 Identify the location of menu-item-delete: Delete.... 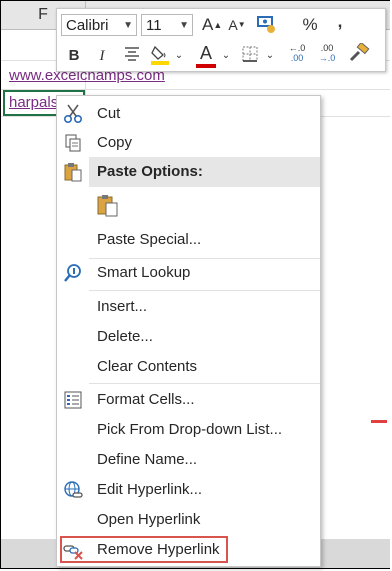
(188, 337).